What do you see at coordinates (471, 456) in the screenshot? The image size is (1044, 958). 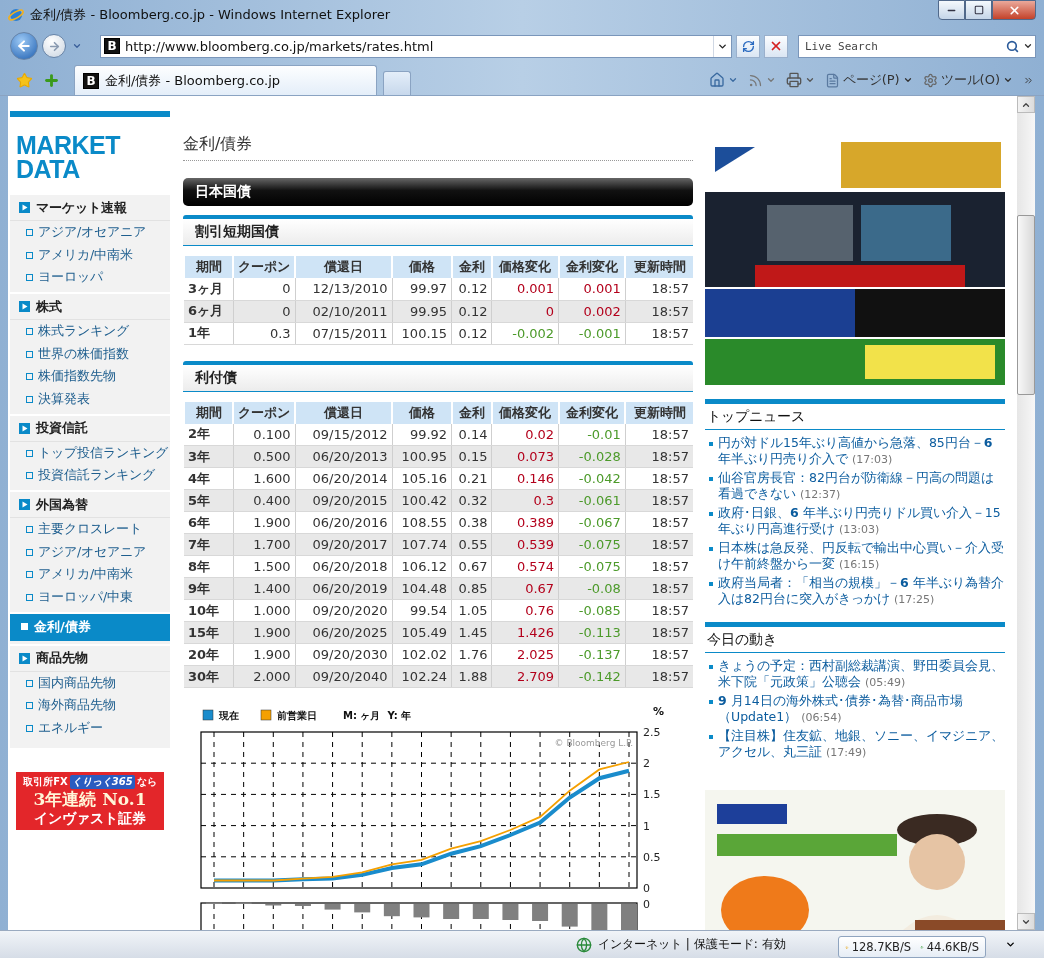 I see `table-cell: 0.15` at bounding box center [471, 456].